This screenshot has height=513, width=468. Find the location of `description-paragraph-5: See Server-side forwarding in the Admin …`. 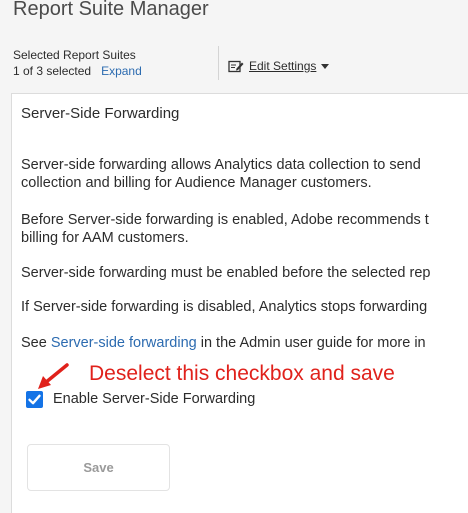

description-paragraph-5: See Server-side forwarding in the Admin … is located at coordinates (223, 343).